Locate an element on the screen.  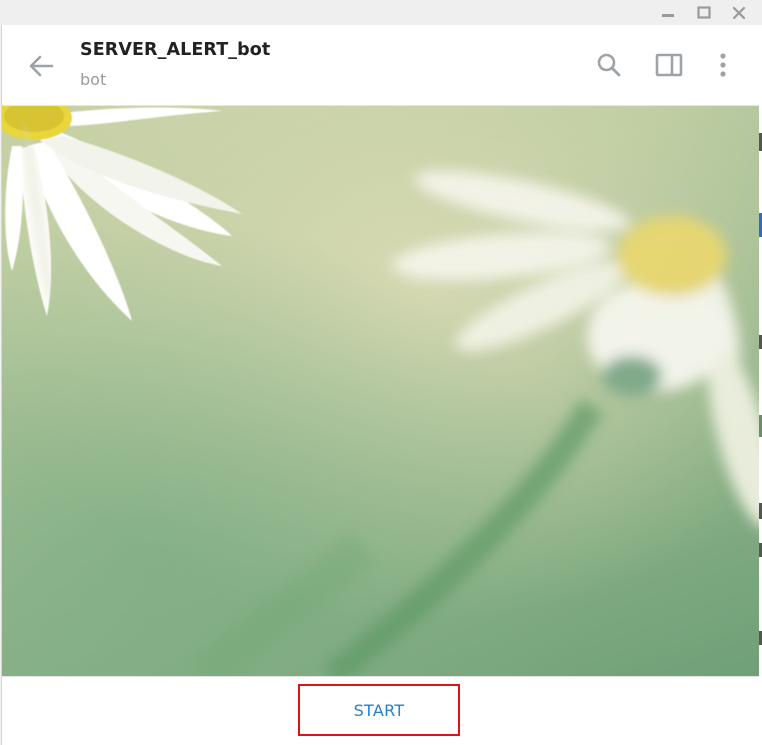
search-icon is located at coordinates (609, 65).